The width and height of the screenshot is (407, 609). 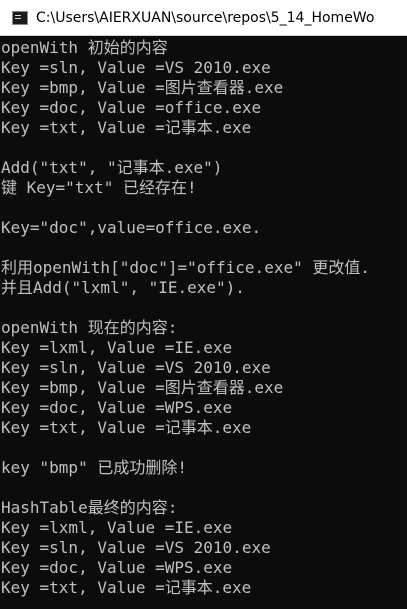 I want to click on console-line: Add("txt", "记事本.exe"), so click(x=112, y=167).